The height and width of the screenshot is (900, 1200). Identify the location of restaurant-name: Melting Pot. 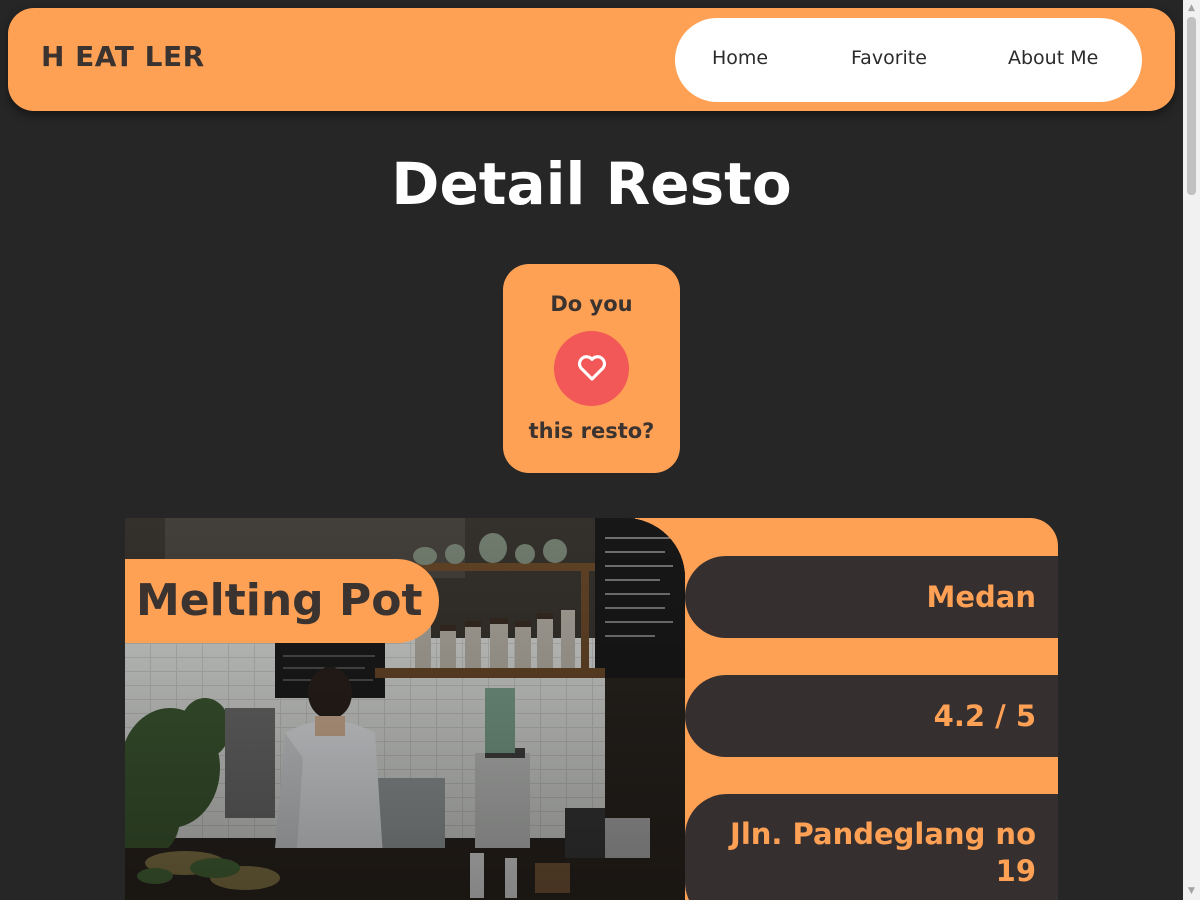
(282, 601).